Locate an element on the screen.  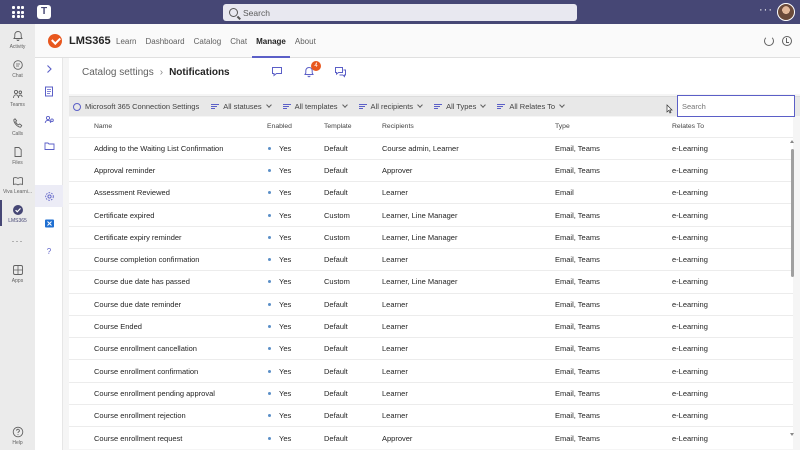
table-cell: Course enrollment pending approval is located at coordinates (168, 393).